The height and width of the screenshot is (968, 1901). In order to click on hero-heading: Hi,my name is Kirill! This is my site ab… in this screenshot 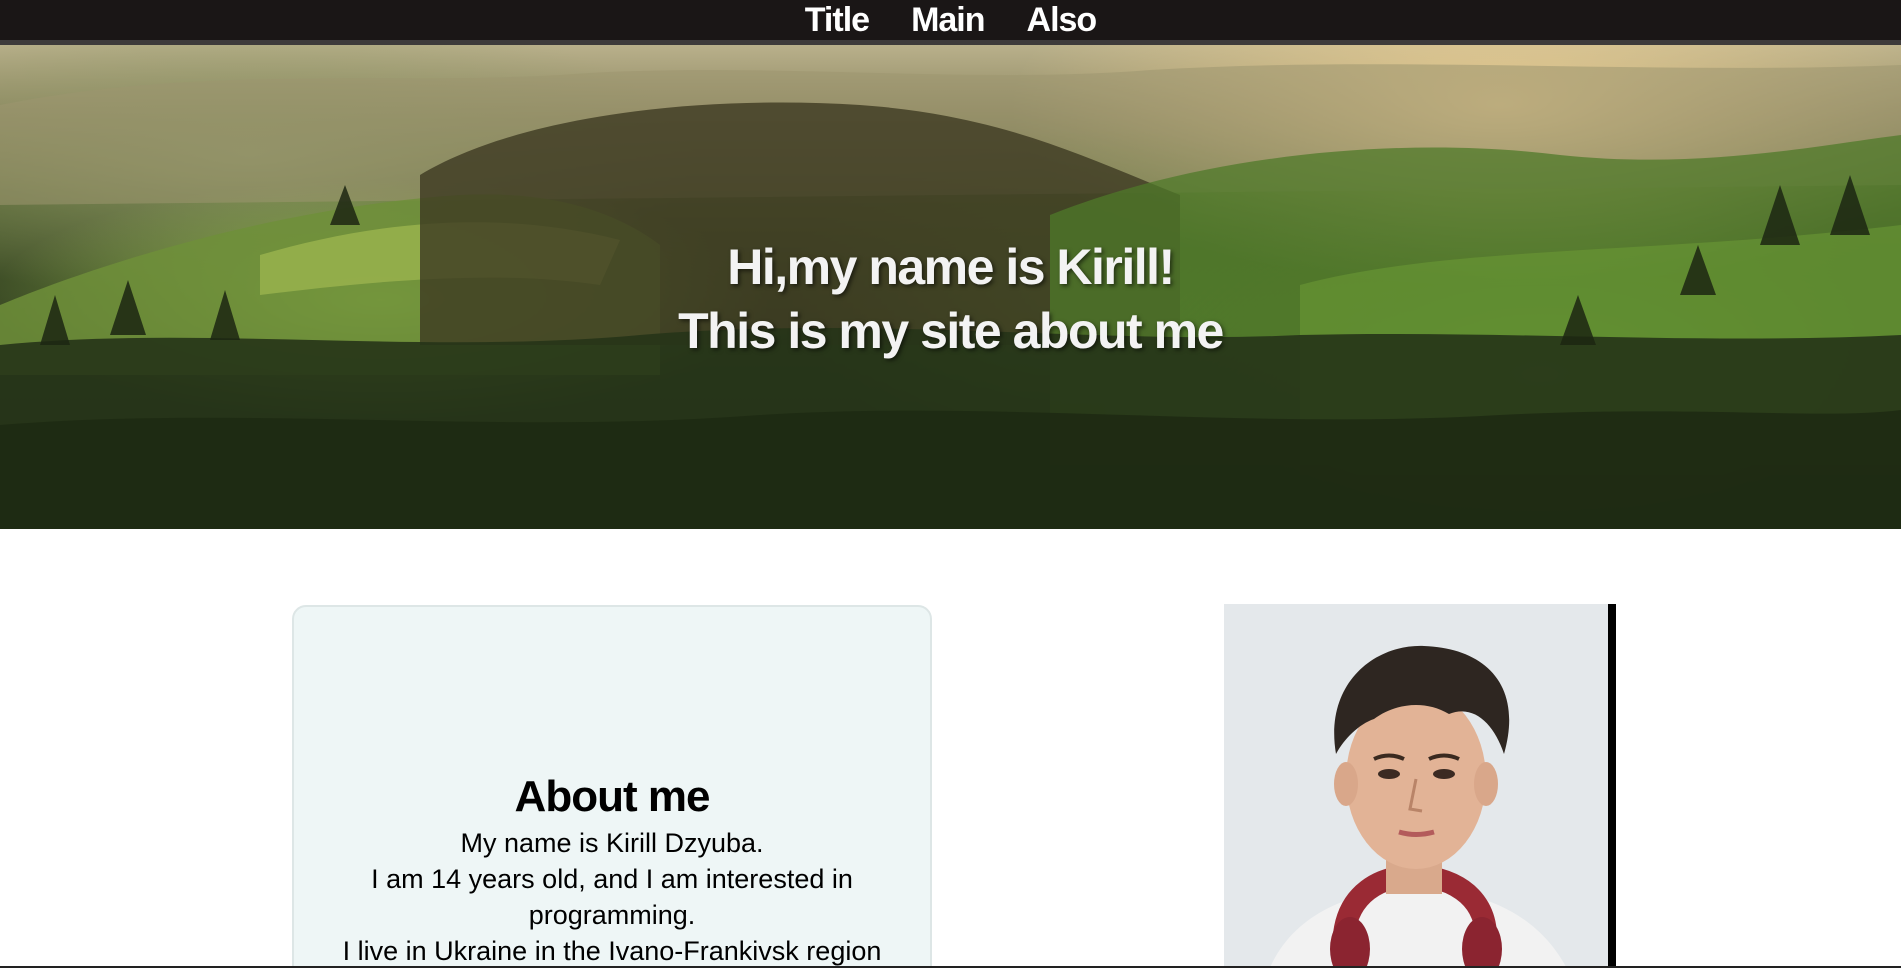, I will do `click(950, 299)`.